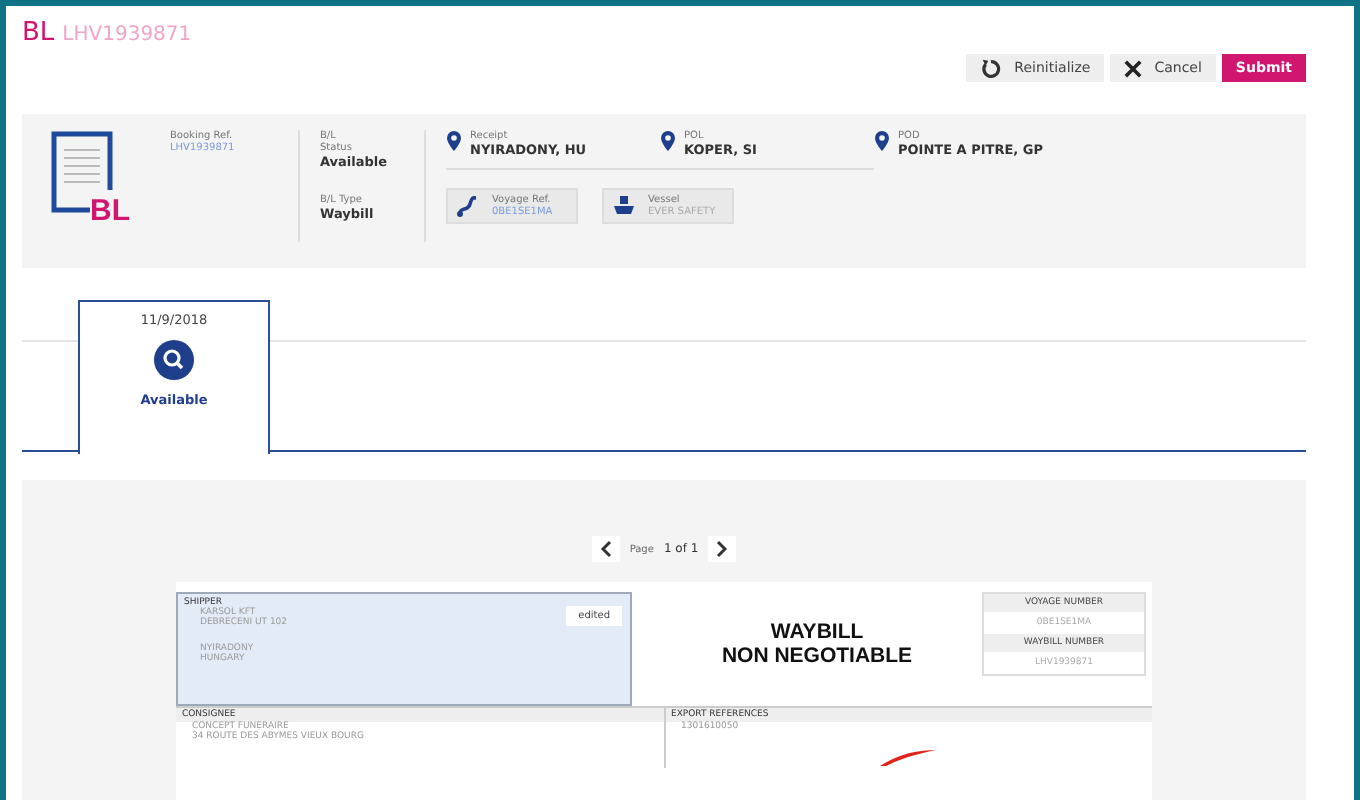  Describe the element at coordinates (127, 35) in the screenshot. I see `reference-number: LHV1939871` at that location.